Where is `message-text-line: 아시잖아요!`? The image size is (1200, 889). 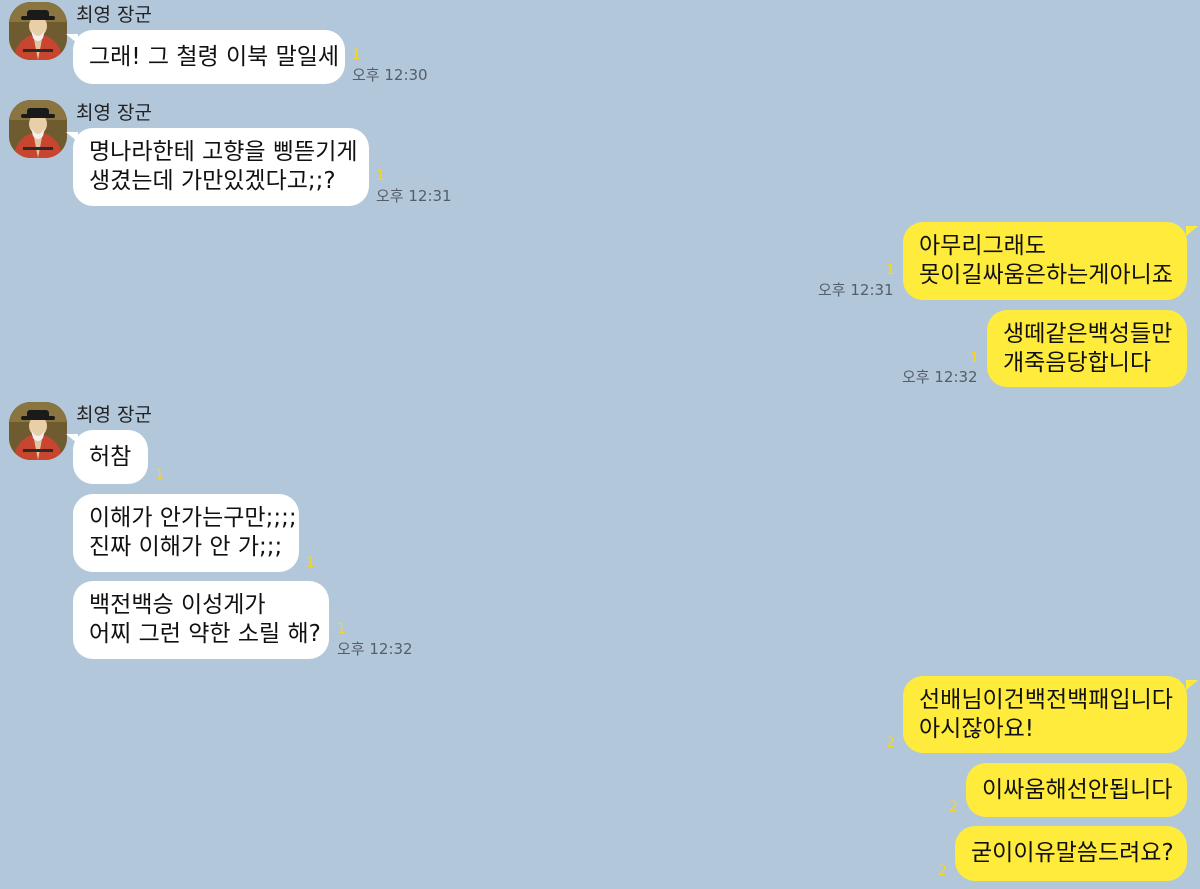 message-text-line: 아시잖아요! is located at coordinates (977, 728).